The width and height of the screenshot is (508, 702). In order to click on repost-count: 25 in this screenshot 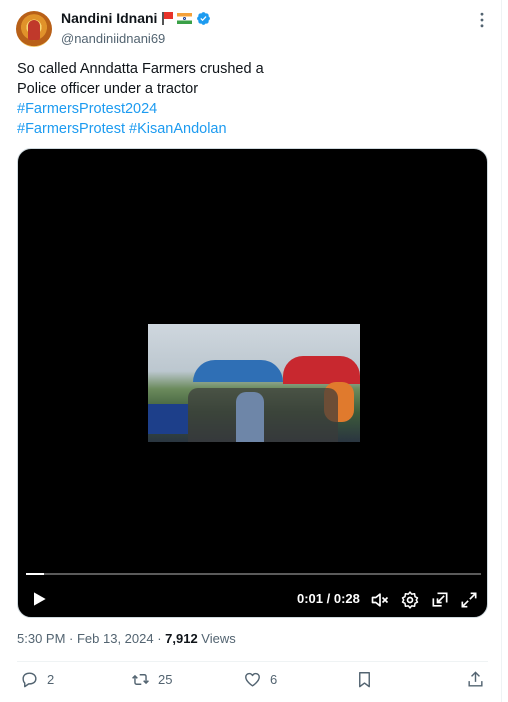, I will do `click(165, 679)`.